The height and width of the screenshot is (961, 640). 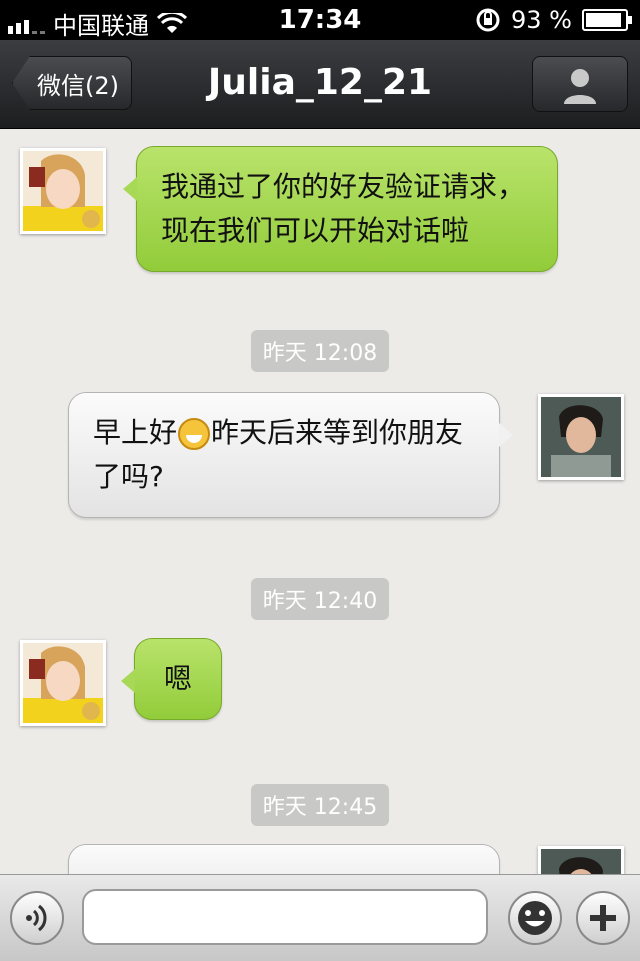 What do you see at coordinates (177, 678) in the screenshot?
I see `message-text: 嗯` at bounding box center [177, 678].